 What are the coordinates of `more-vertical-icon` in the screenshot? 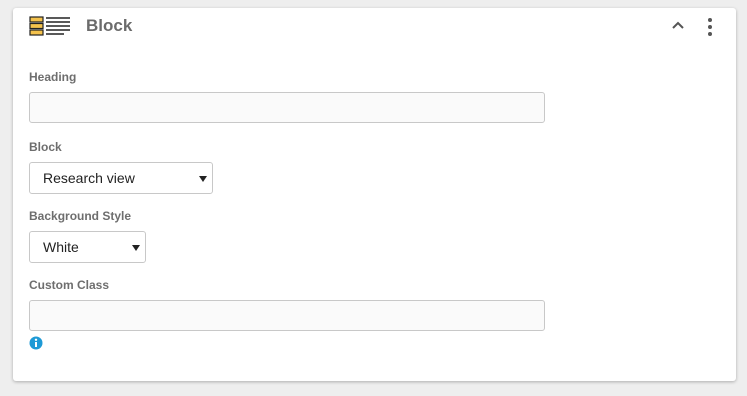 It's located at (710, 27).